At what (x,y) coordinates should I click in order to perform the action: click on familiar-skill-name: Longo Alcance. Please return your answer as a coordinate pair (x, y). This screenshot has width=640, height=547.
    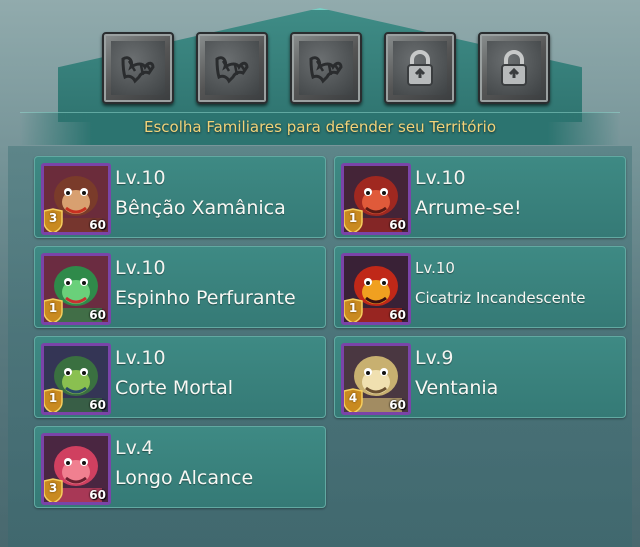
    Looking at the image, I should click on (184, 478).